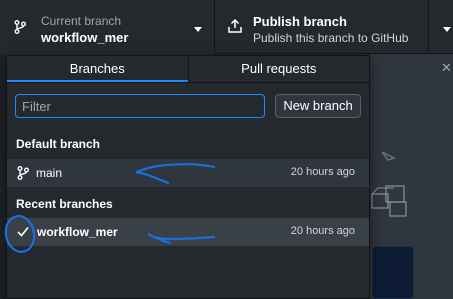  Describe the element at coordinates (393, 272) in the screenshot. I see `background-button` at that location.